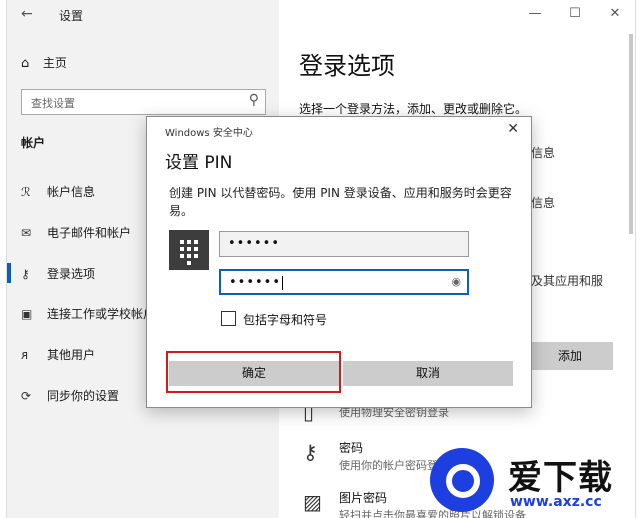 The width and height of the screenshot is (640, 518). I want to click on watermark-name: 爱下载, so click(560, 478).